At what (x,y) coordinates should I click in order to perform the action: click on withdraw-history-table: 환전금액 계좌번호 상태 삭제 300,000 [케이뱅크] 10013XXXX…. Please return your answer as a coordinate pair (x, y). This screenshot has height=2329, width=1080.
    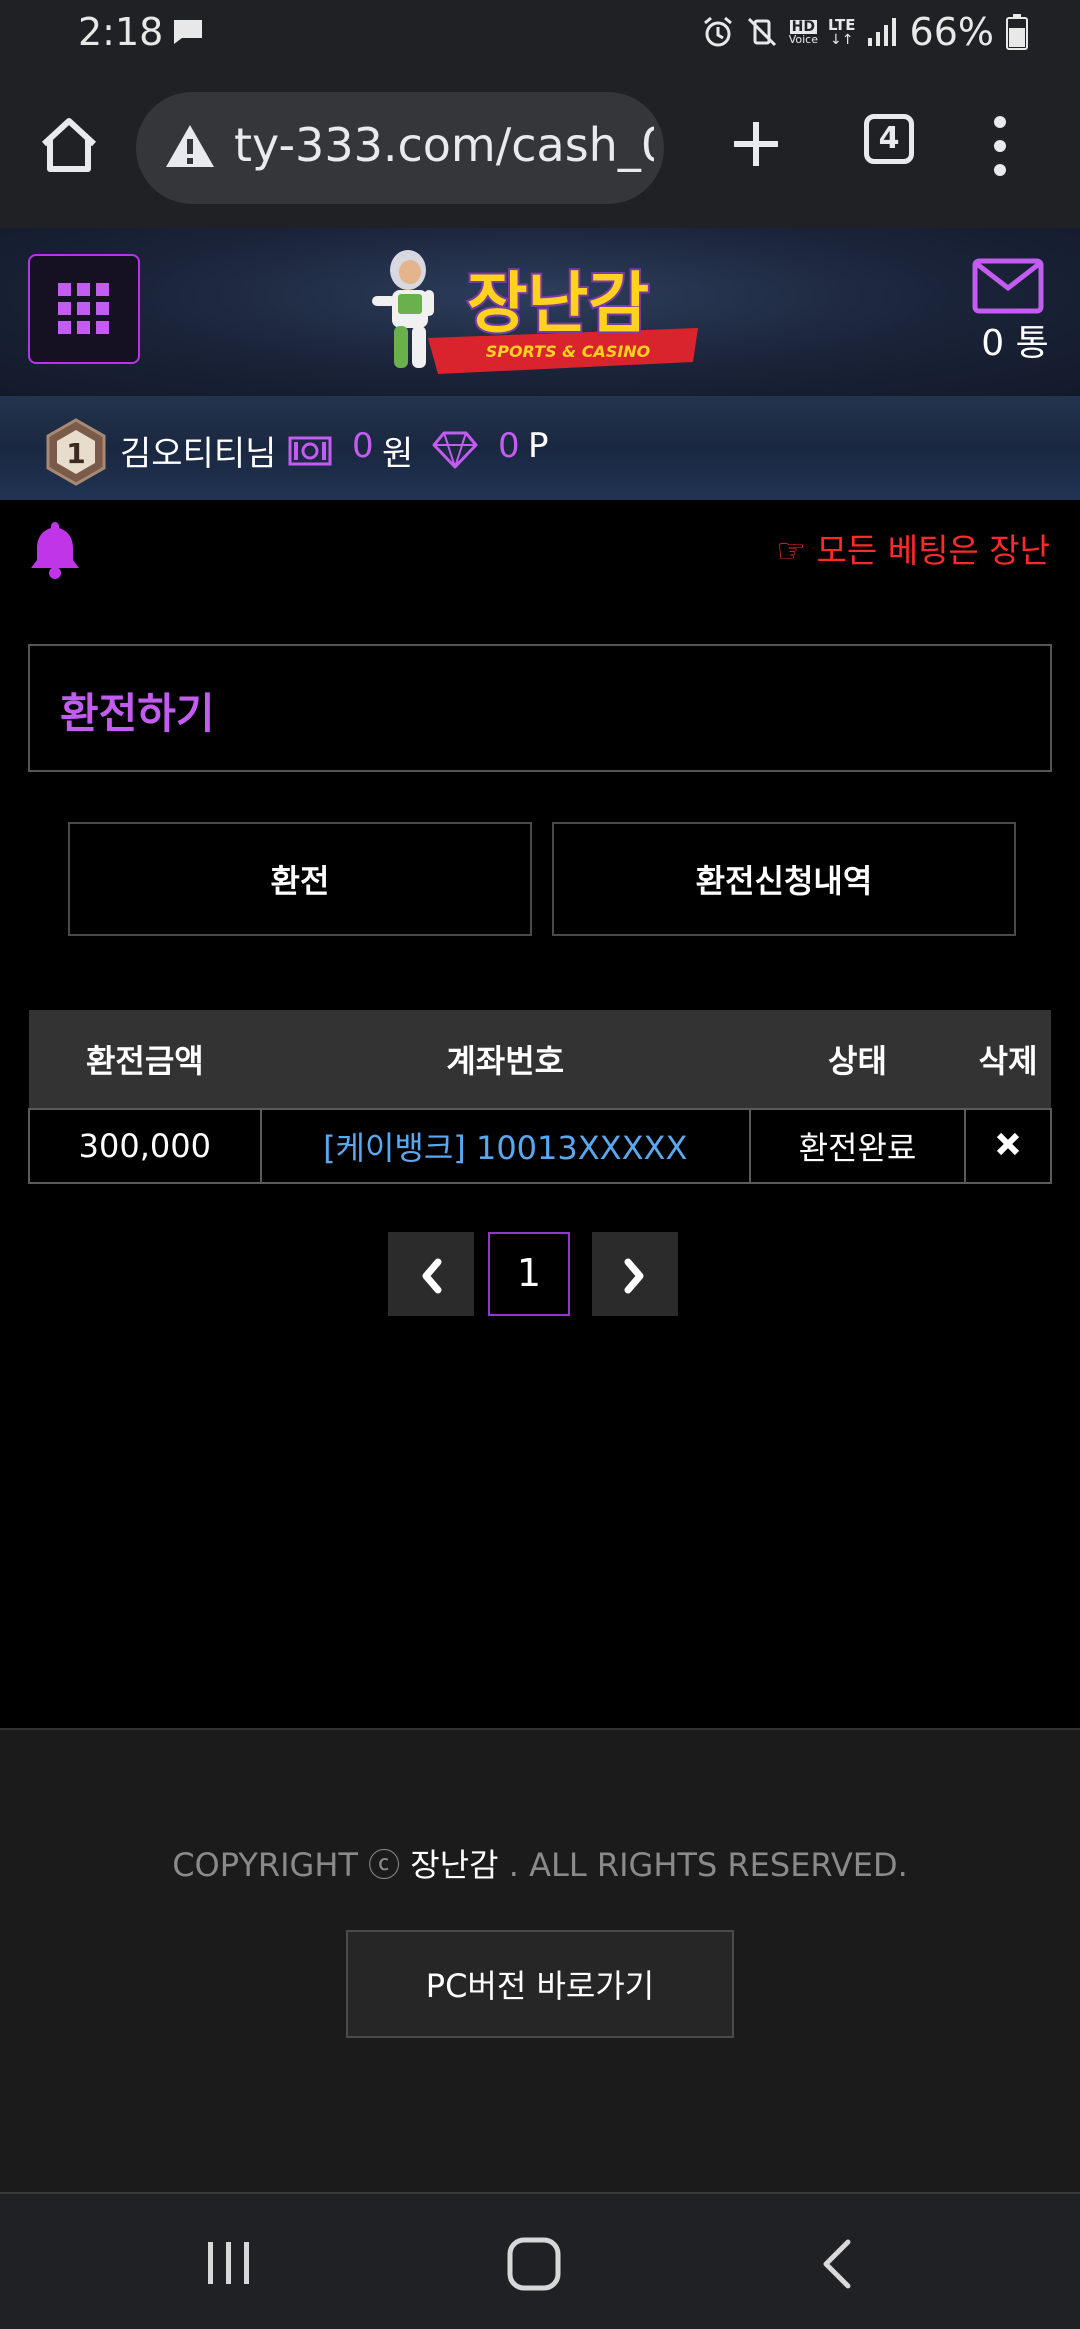
    Looking at the image, I should click on (540, 1097).